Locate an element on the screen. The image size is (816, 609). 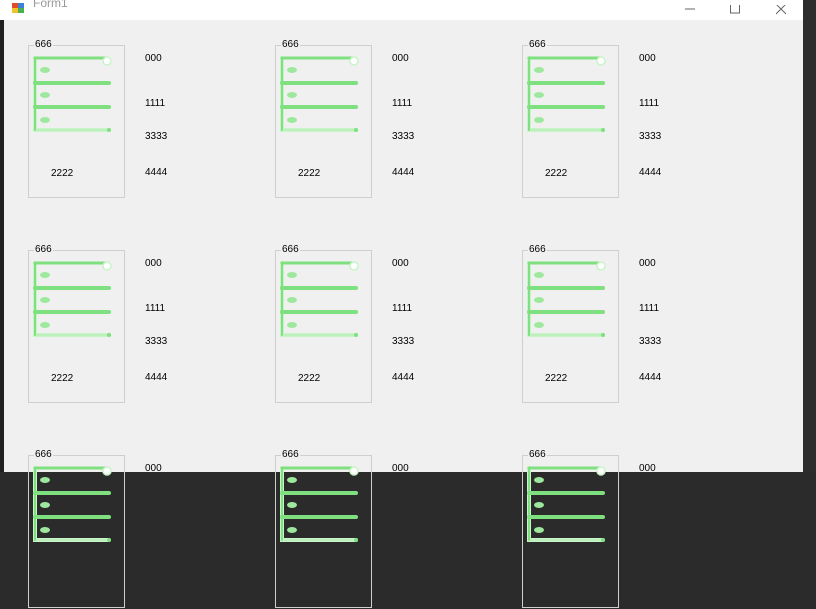
background-window-edge-right is located at coordinates (809, 236).